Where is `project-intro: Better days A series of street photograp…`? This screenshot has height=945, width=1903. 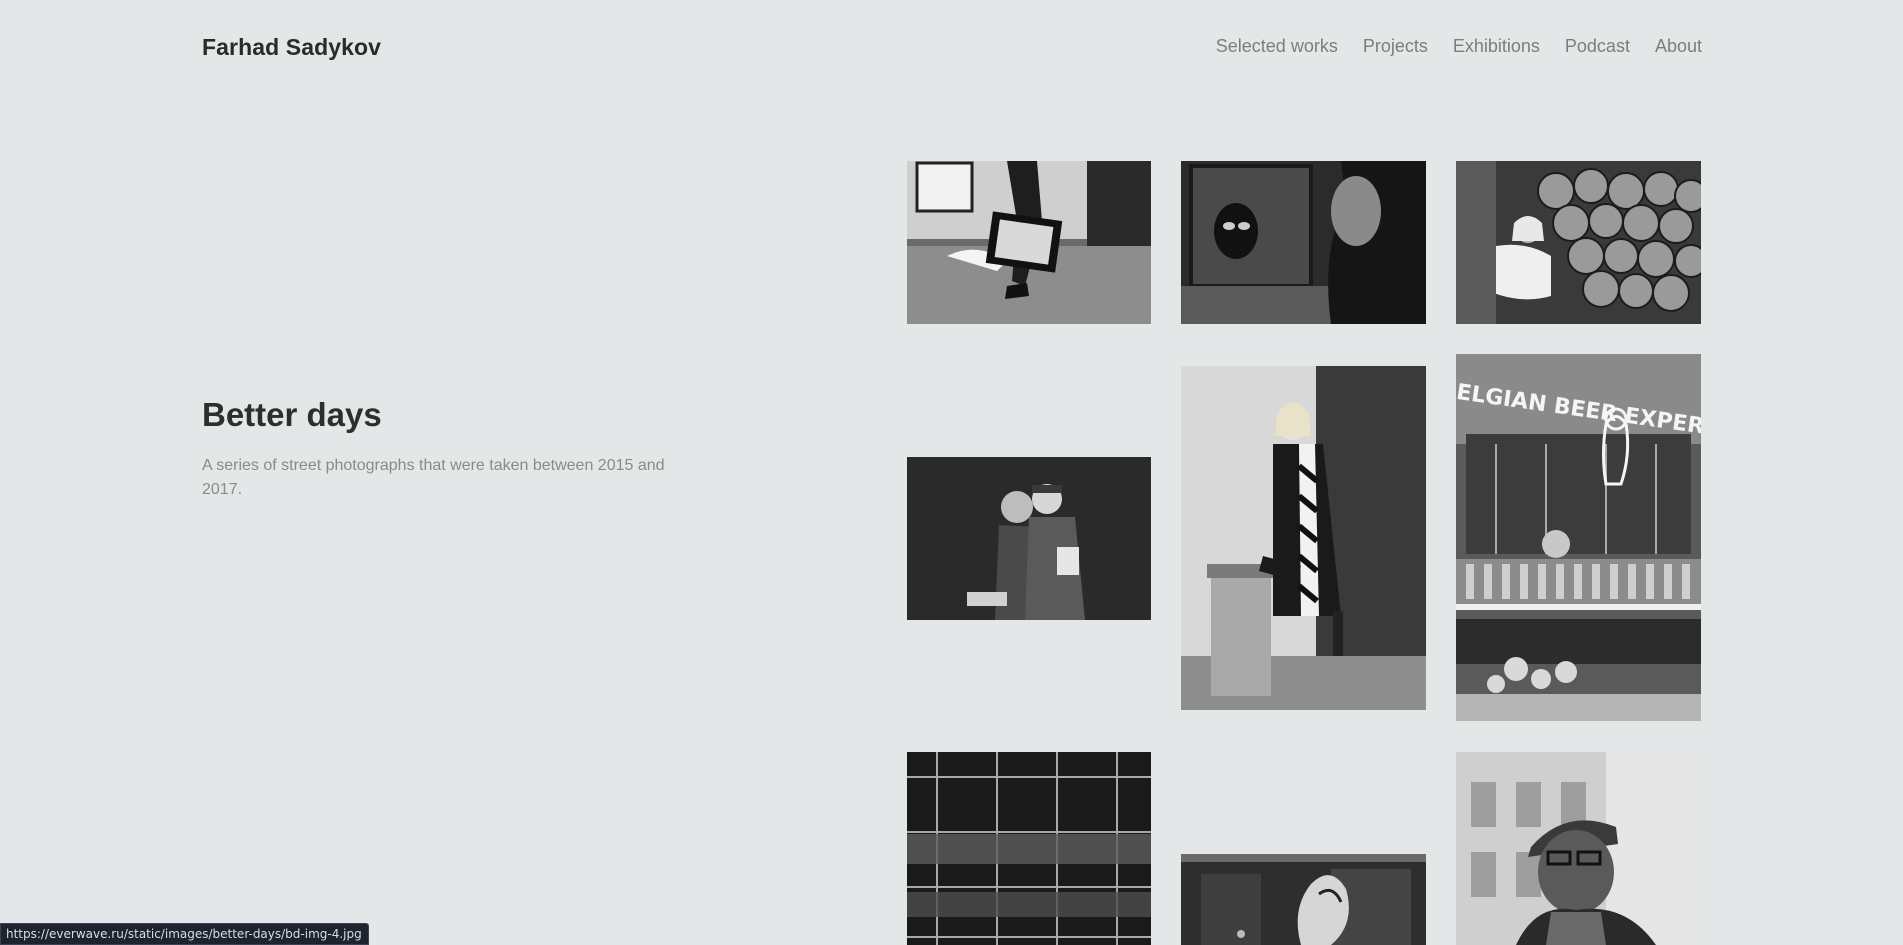
project-intro: Better days A series of street photograp… is located at coordinates (437, 449).